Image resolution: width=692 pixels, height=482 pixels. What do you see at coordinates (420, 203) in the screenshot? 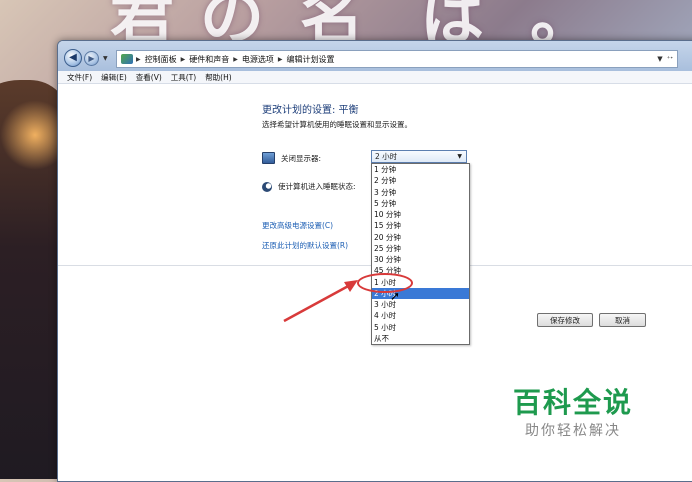
I see `dropdown-option: 5 分钟` at bounding box center [420, 203].